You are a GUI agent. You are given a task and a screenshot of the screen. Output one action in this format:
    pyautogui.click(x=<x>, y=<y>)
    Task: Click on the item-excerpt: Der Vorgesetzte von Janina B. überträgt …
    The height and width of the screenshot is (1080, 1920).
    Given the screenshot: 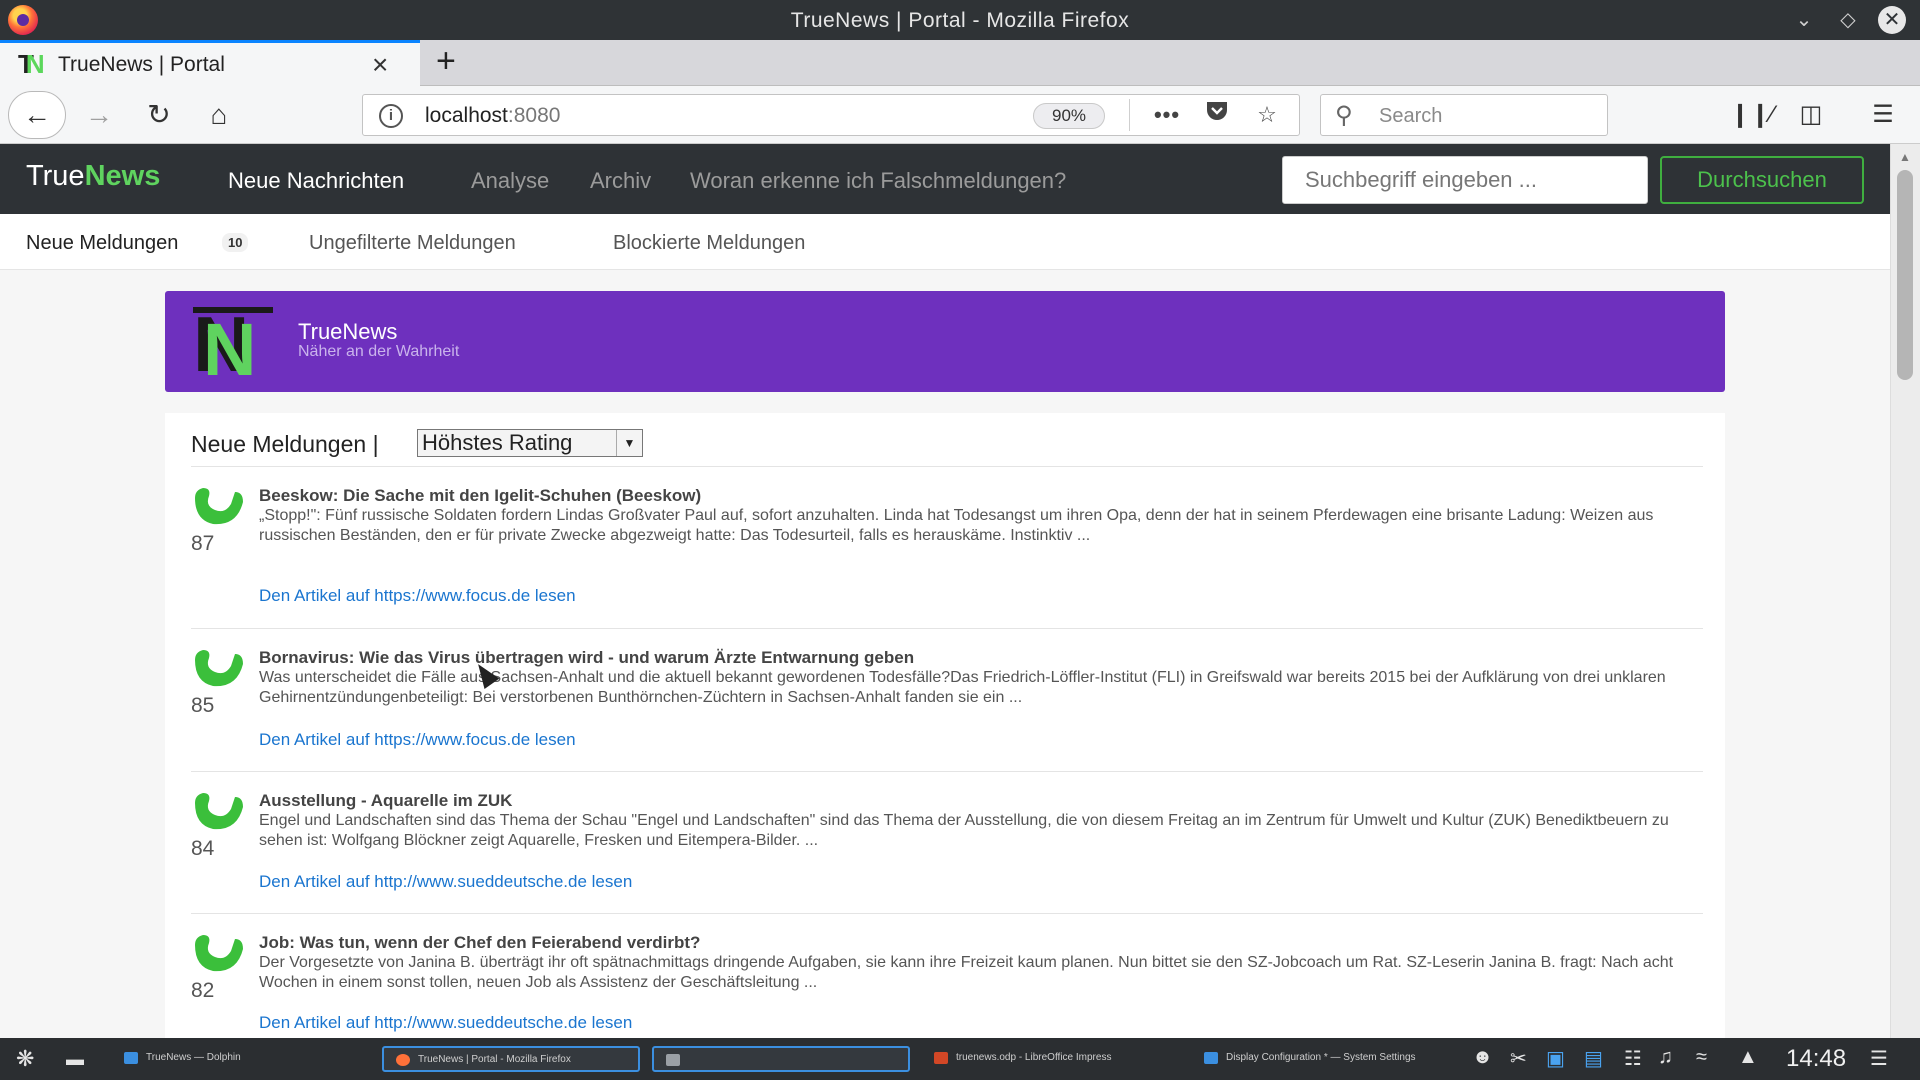 What is the action you would take?
    pyautogui.click(x=966, y=972)
    